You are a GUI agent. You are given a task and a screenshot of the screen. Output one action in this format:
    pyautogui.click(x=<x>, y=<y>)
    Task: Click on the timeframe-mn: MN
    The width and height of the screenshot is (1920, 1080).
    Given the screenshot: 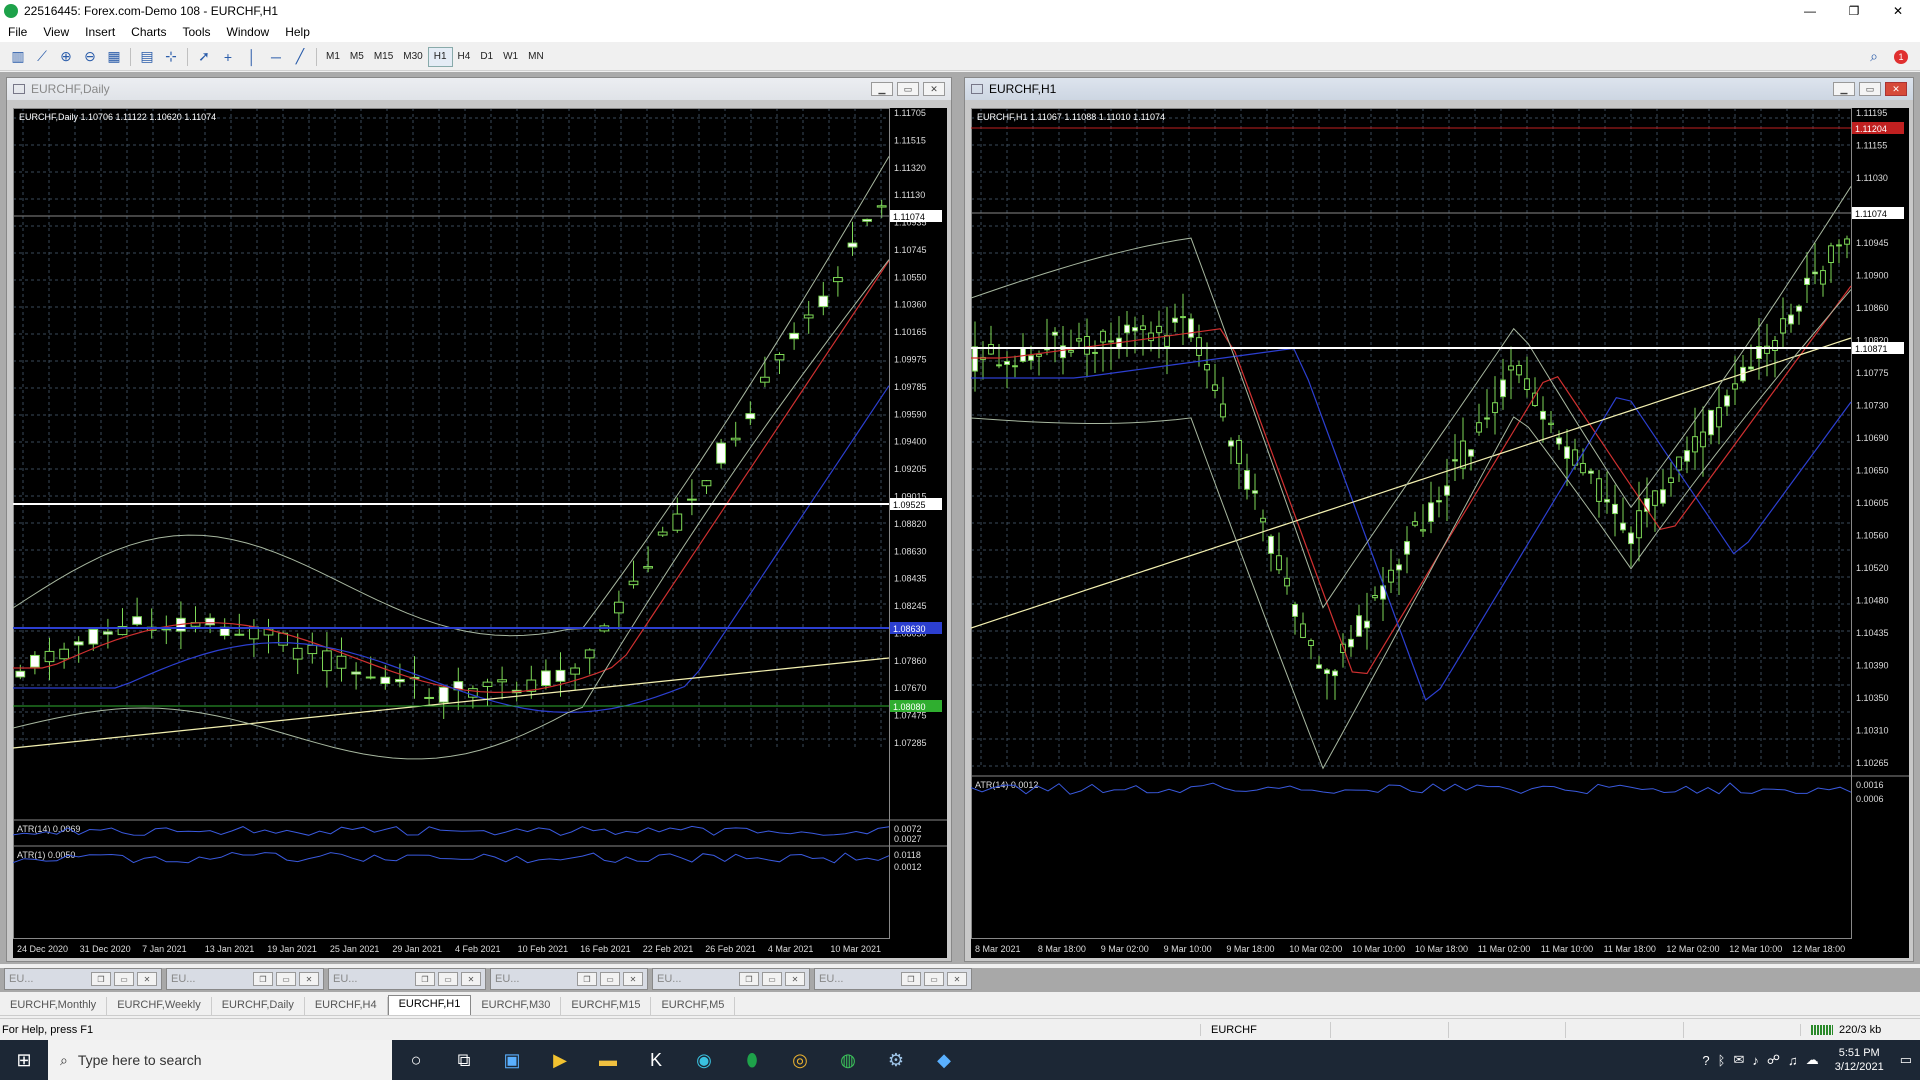 What is the action you would take?
    pyautogui.click(x=536, y=57)
    